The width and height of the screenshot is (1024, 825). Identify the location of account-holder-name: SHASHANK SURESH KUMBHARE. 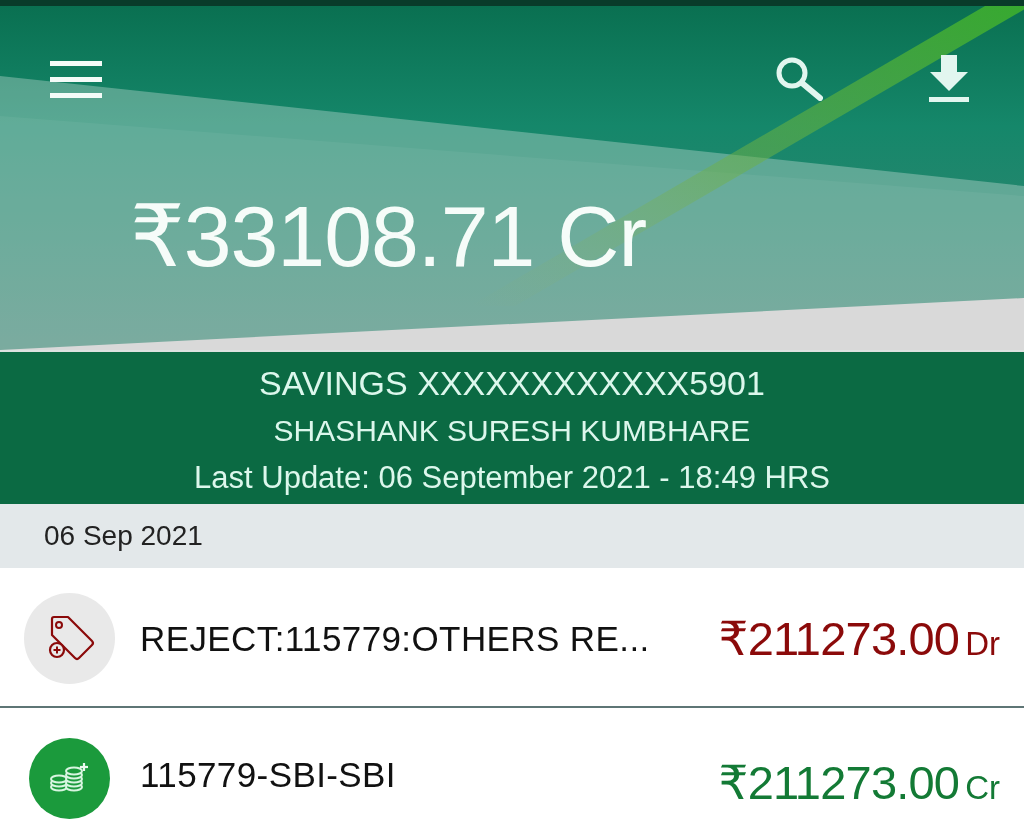
(512, 431).